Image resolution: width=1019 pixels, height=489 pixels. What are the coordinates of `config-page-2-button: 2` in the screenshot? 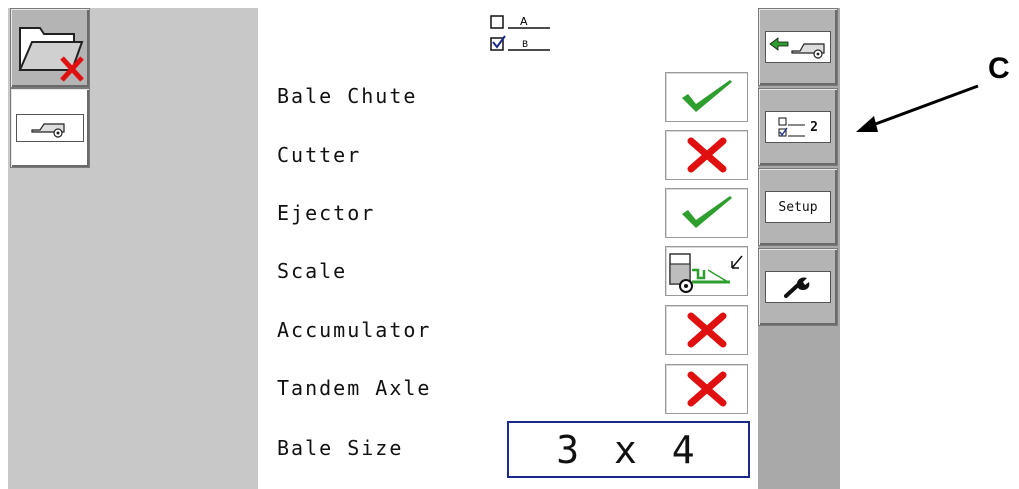 It's located at (798, 127).